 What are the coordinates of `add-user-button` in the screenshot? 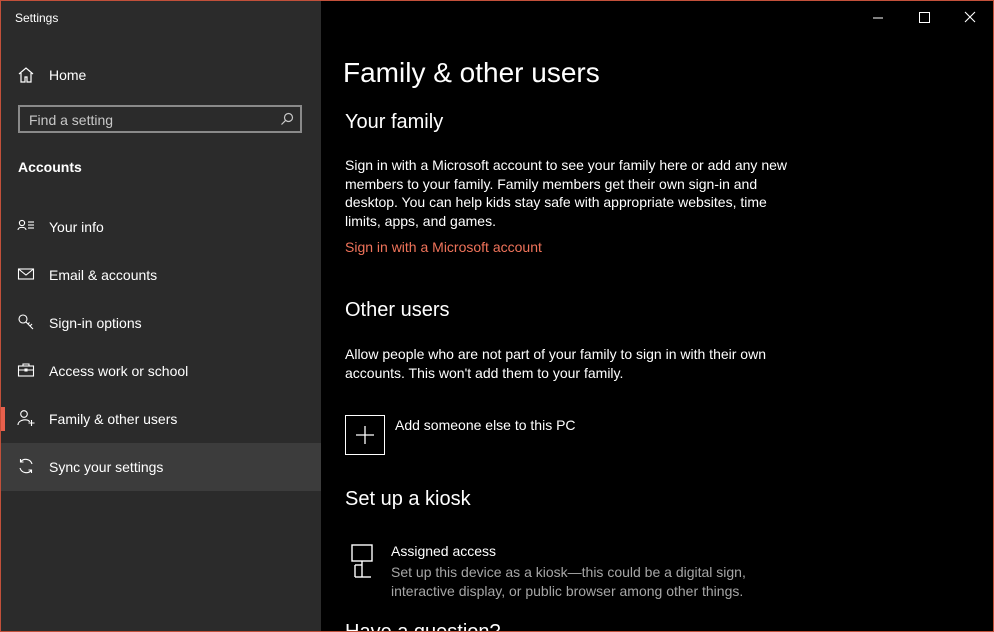 It's located at (365, 435).